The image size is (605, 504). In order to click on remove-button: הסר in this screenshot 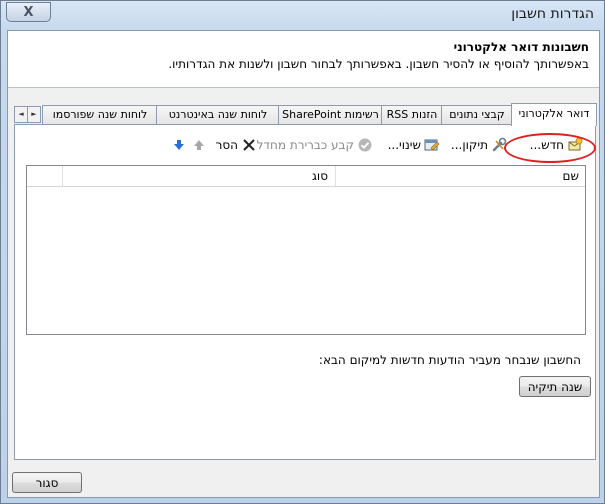, I will do `click(236, 145)`.